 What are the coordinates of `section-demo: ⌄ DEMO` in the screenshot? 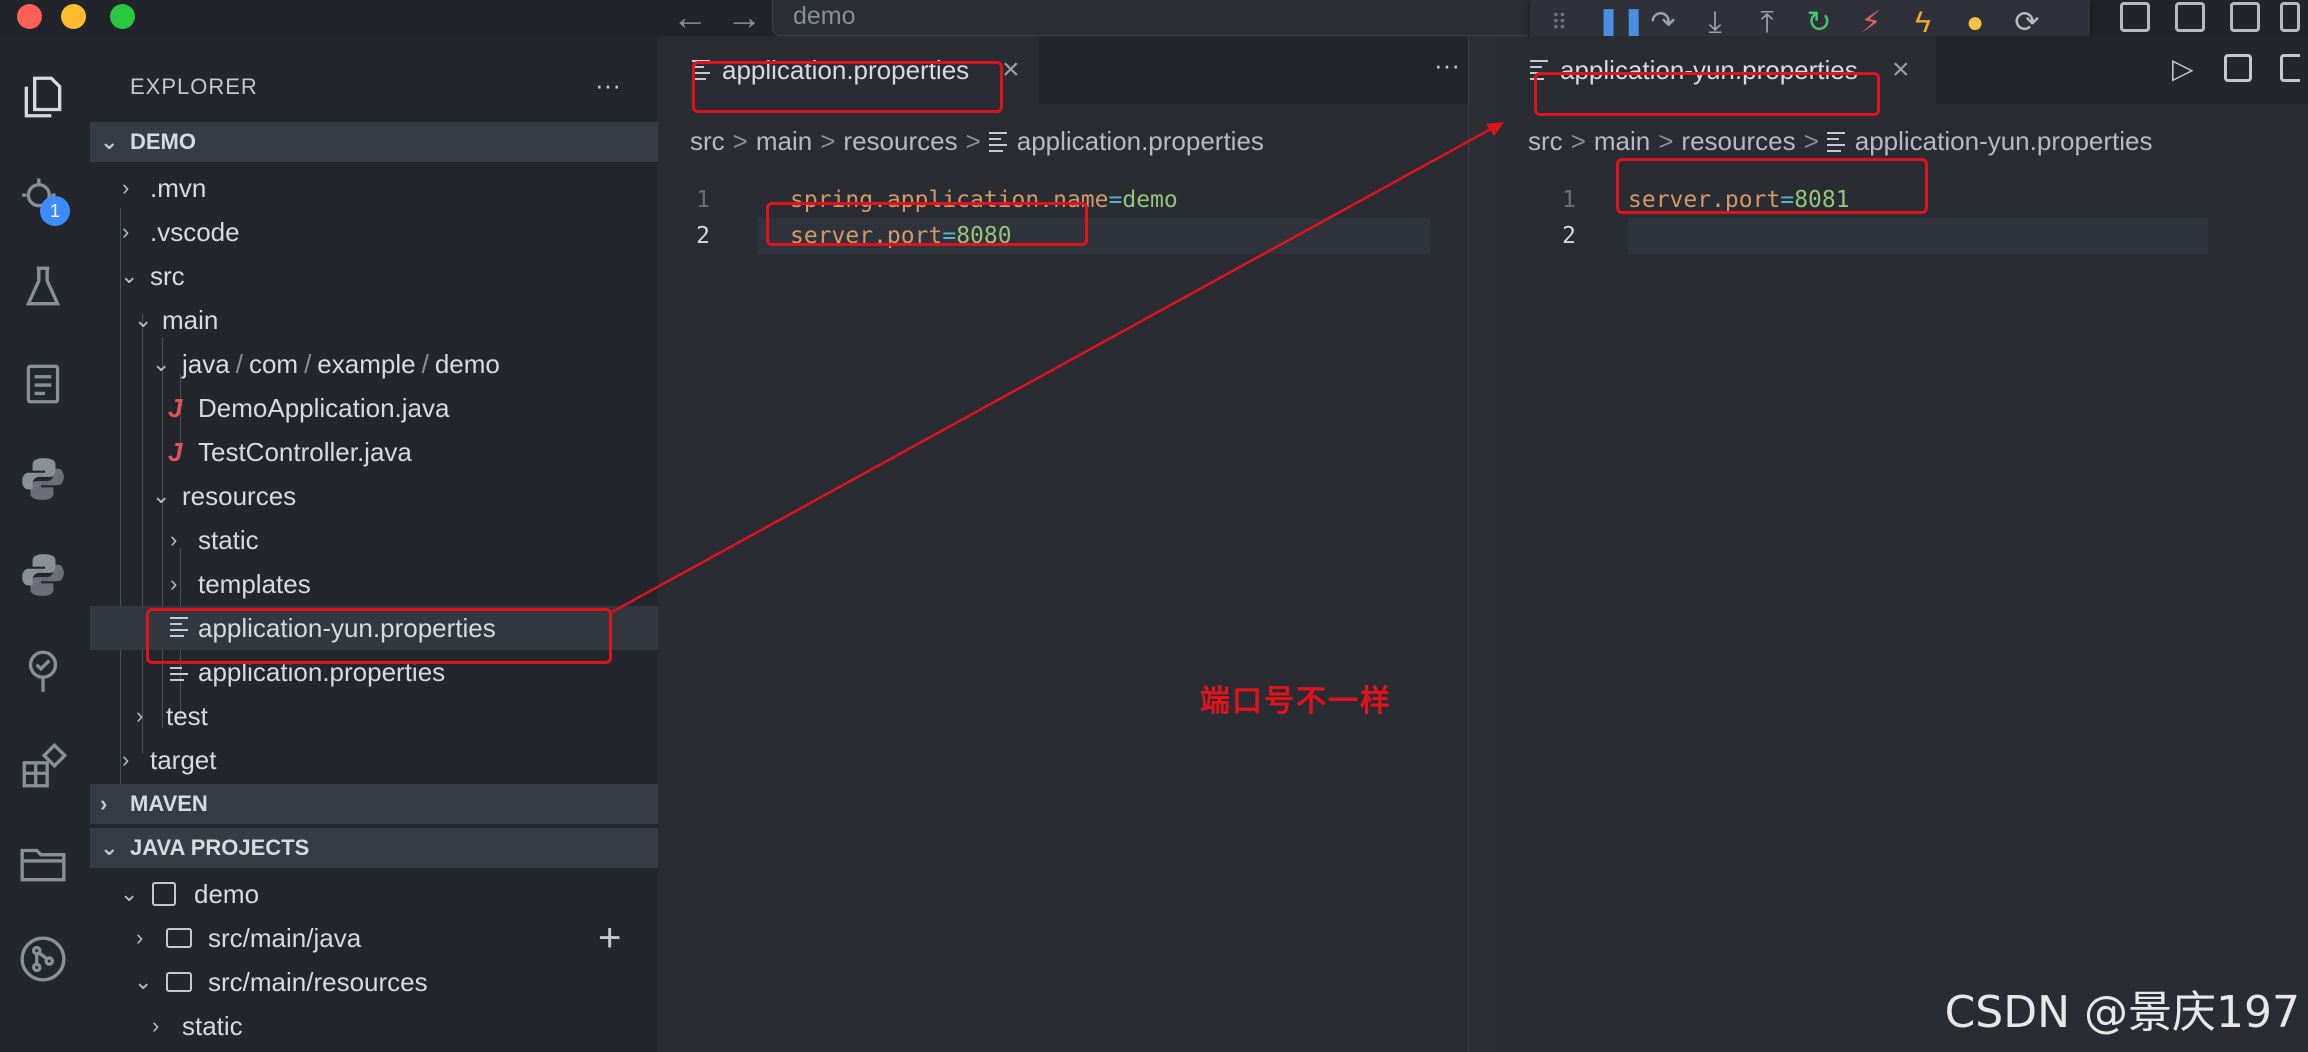 It's located at (374, 142).